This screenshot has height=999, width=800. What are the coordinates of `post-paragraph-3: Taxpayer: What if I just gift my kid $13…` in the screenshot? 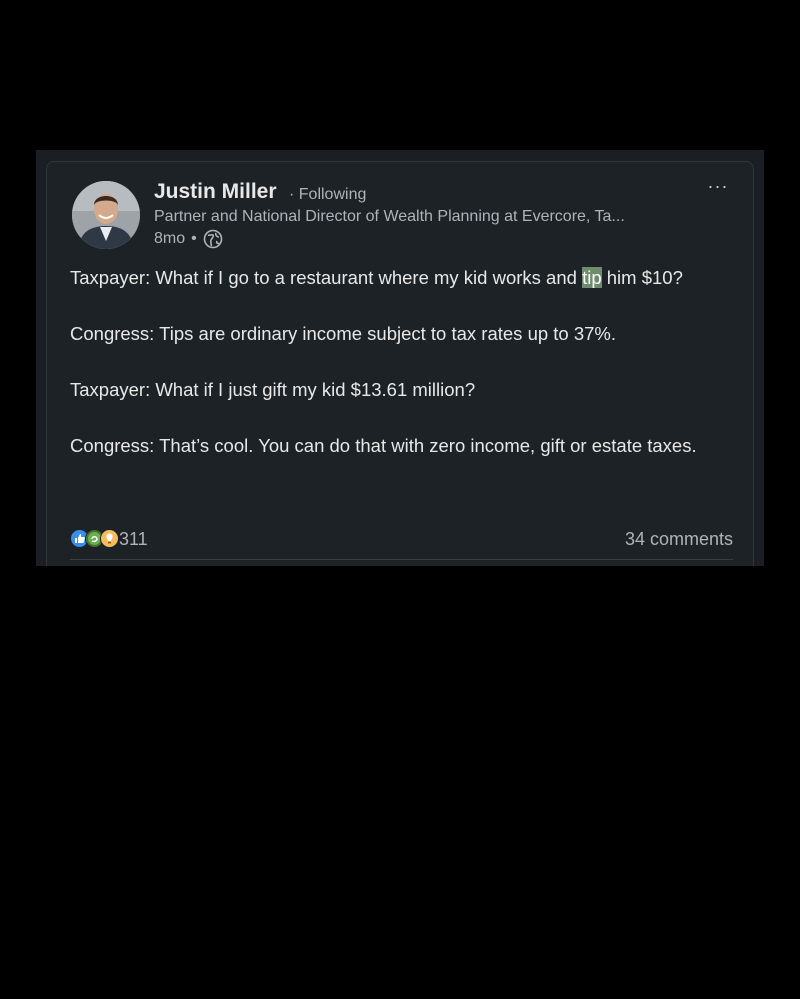 It's located at (273, 389).